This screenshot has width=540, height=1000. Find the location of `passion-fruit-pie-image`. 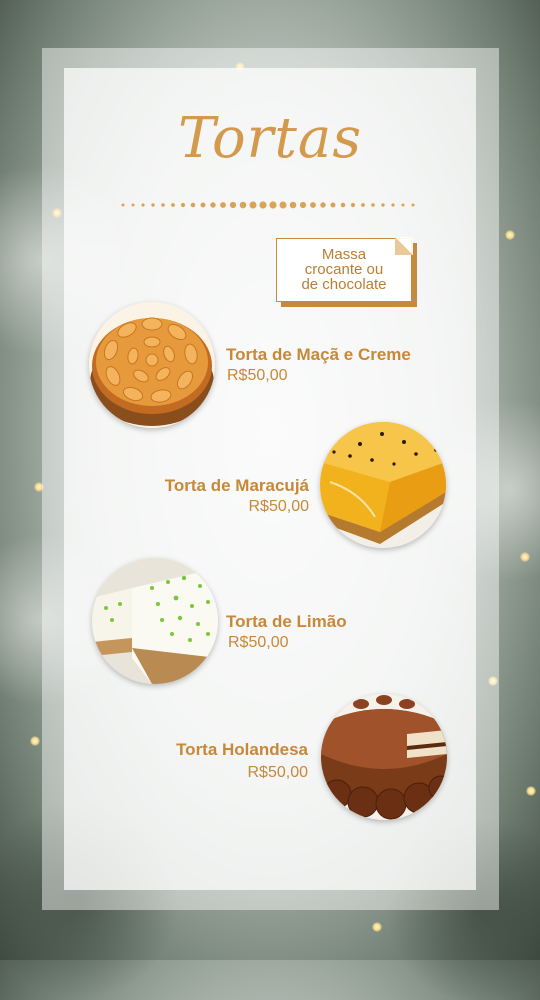

passion-fruit-pie-image is located at coordinates (383, 485).